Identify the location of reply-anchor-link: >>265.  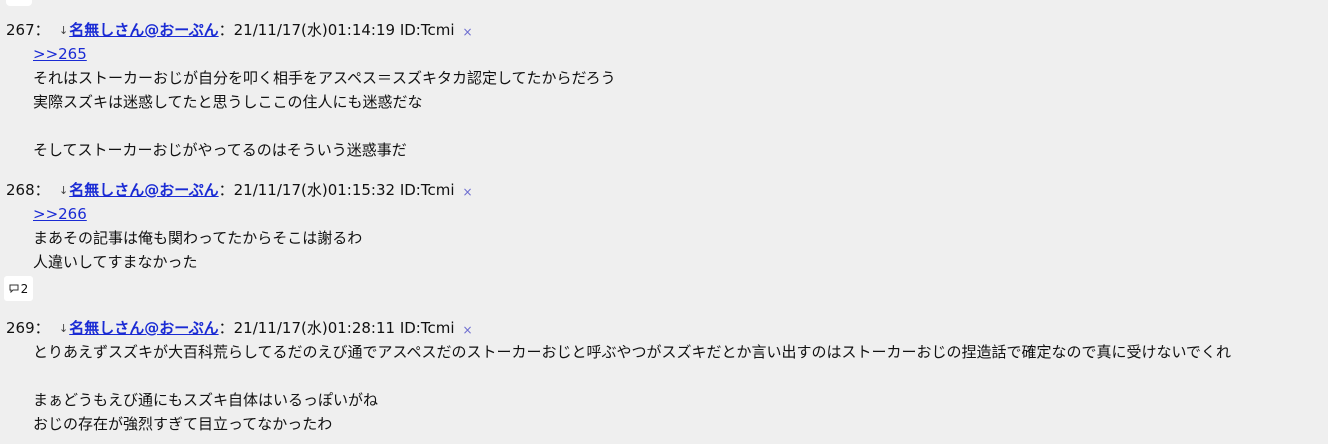
(60, 54).